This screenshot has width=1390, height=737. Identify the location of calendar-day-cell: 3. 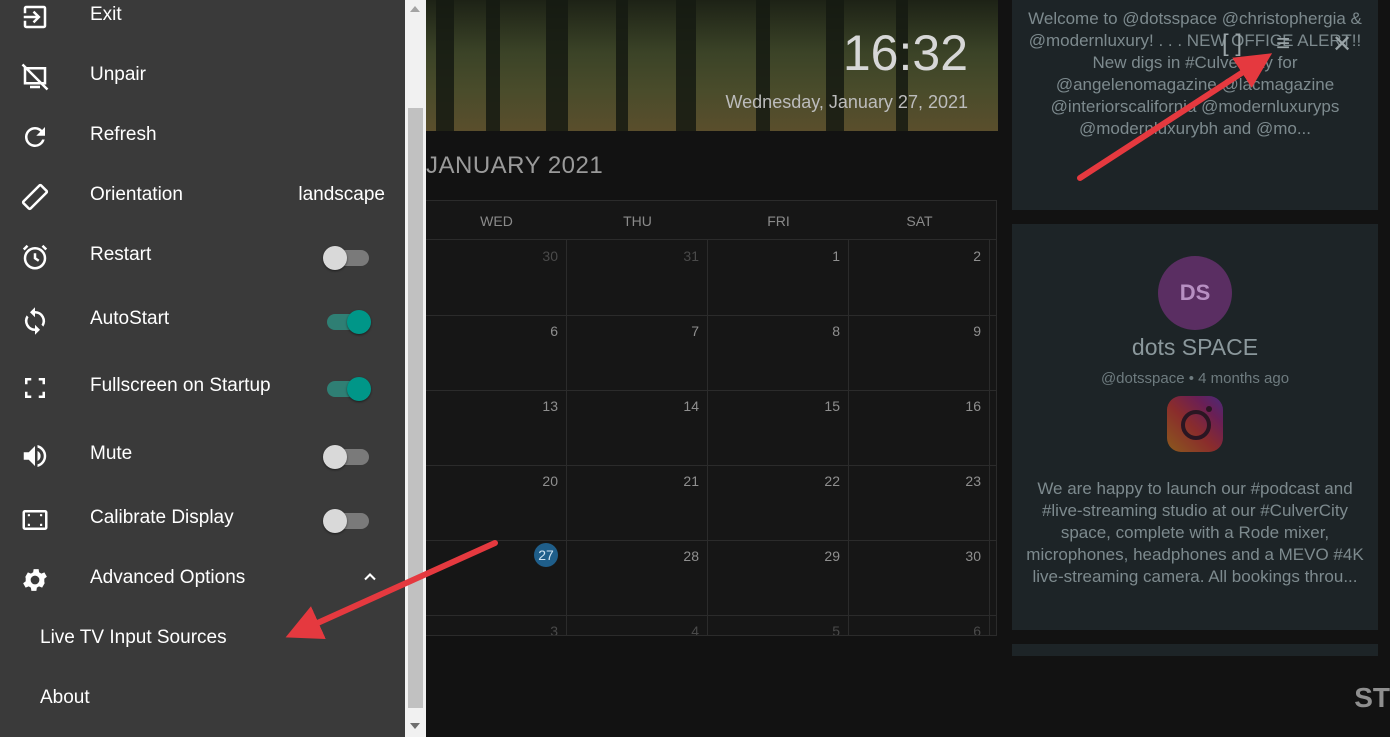
(496, 625).